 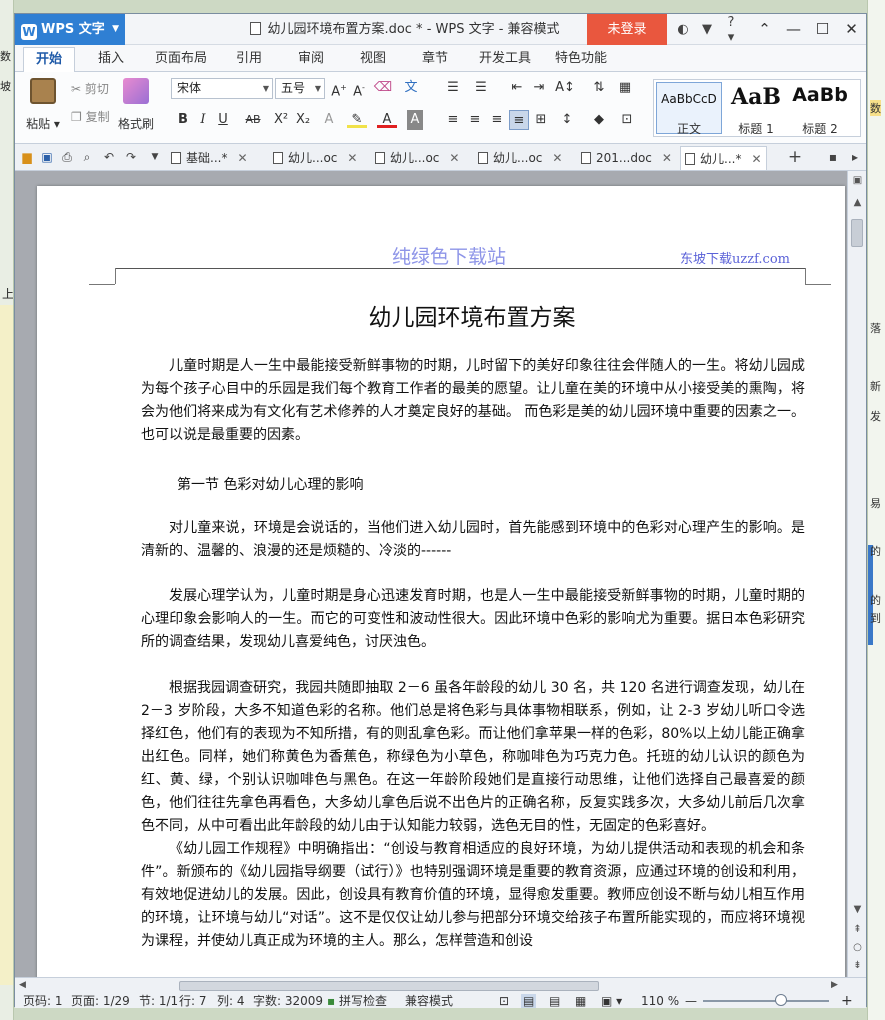 I want to click on tab-references: 引用, so click(x=249, y=58).